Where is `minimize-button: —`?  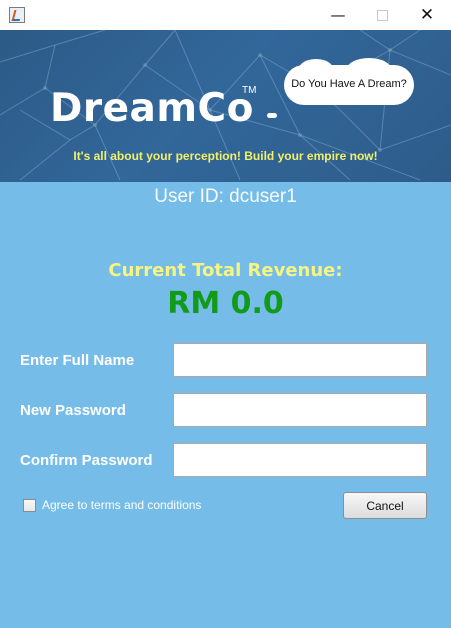
minimize-button: — is located at coordinates (338, 15).